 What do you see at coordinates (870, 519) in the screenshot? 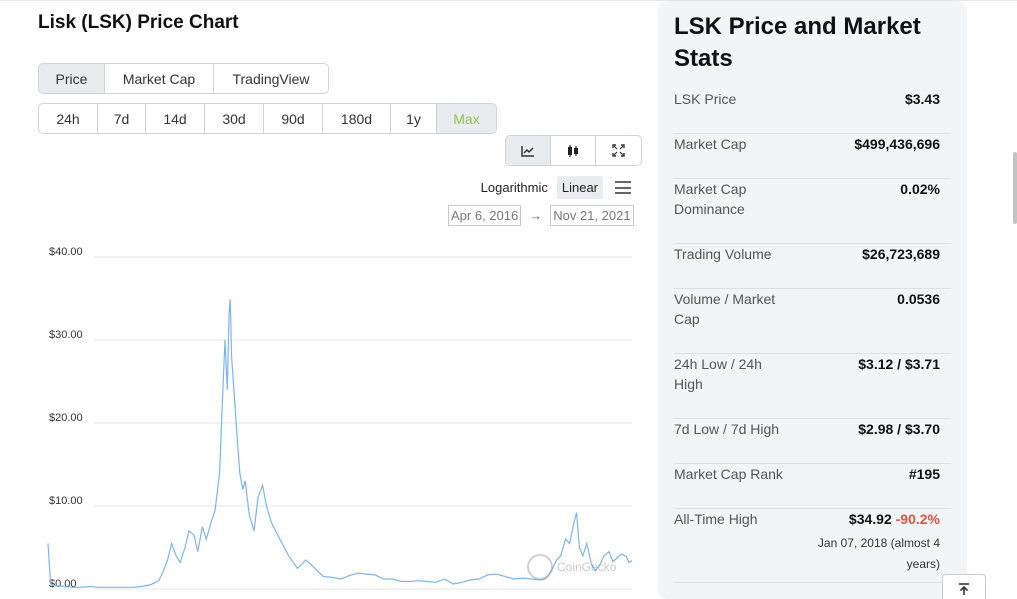
I see `ath-price: $34.92` at bounding box center [870, 519].